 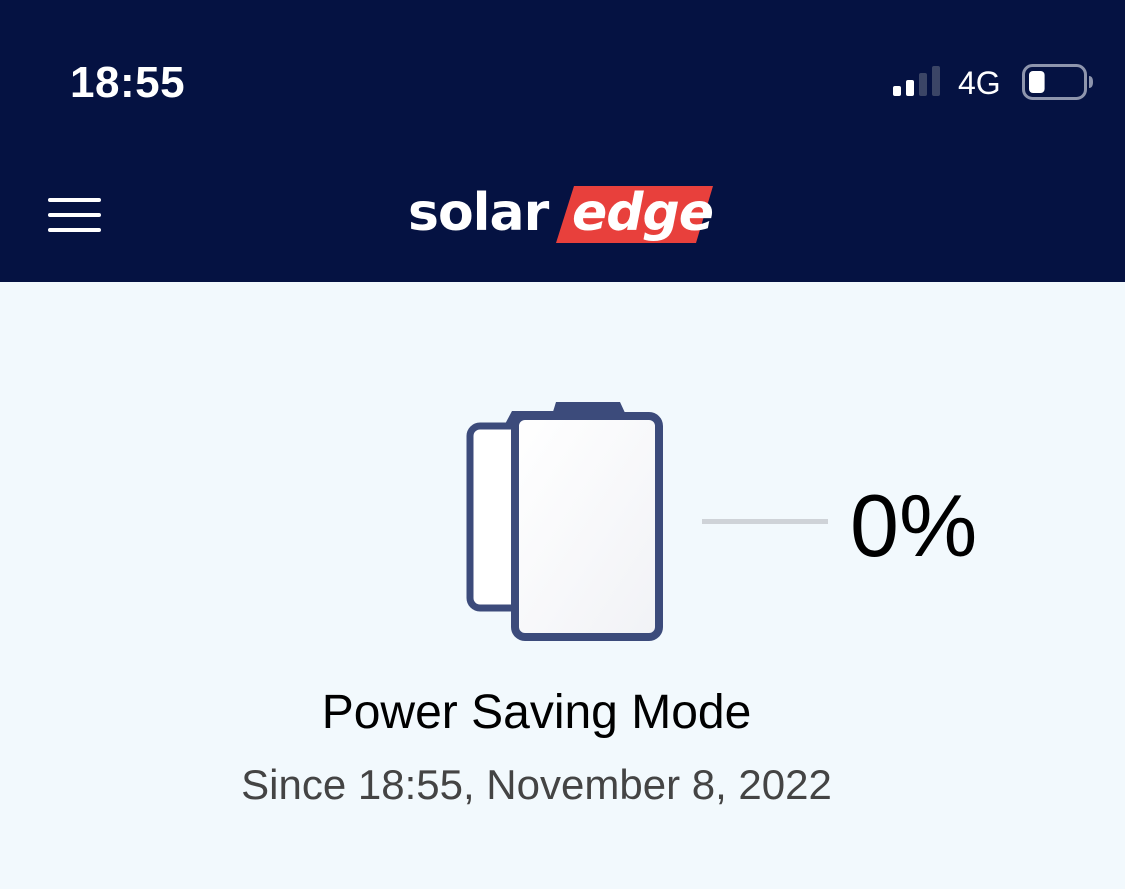 I want to click on logo-text-solar: solar, so click(x=478, y=213).